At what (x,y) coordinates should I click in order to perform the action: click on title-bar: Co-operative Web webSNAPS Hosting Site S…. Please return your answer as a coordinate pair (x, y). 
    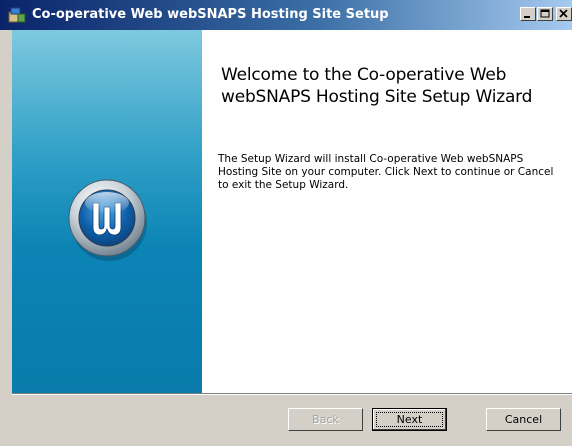
    Looking at the image, I should click on (286, 15).